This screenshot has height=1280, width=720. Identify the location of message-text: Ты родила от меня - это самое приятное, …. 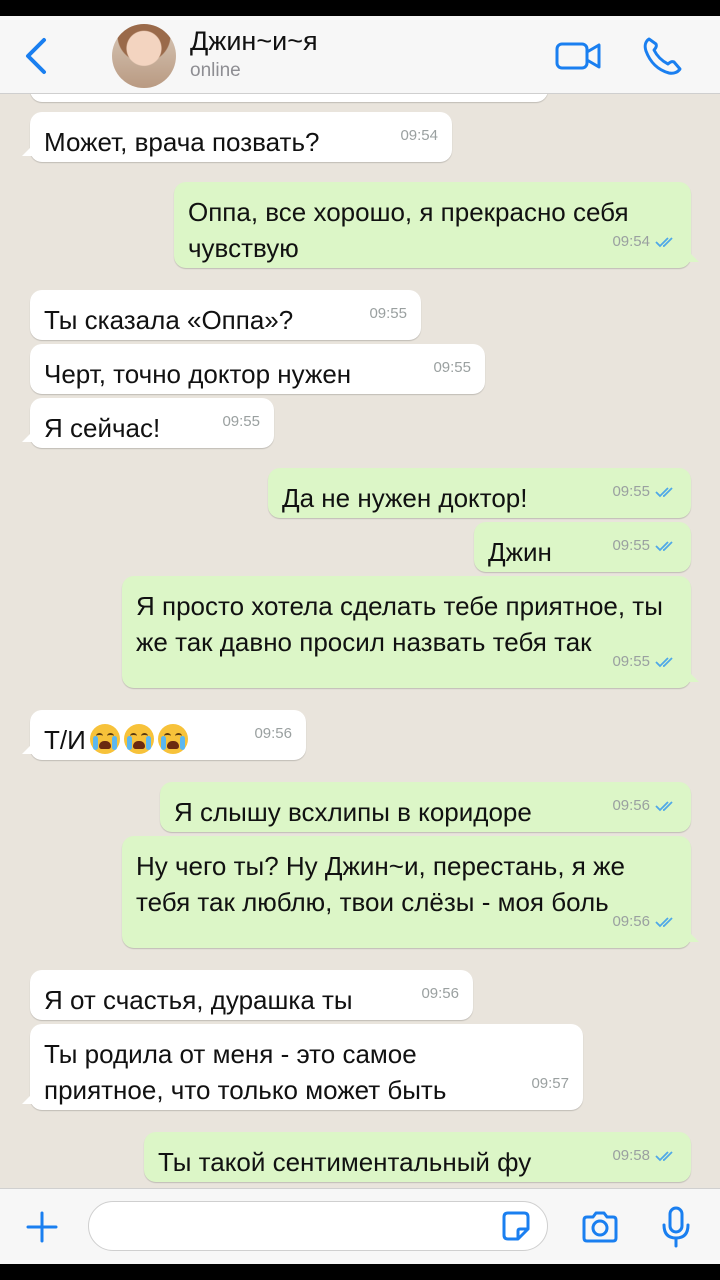
(245, 1072).